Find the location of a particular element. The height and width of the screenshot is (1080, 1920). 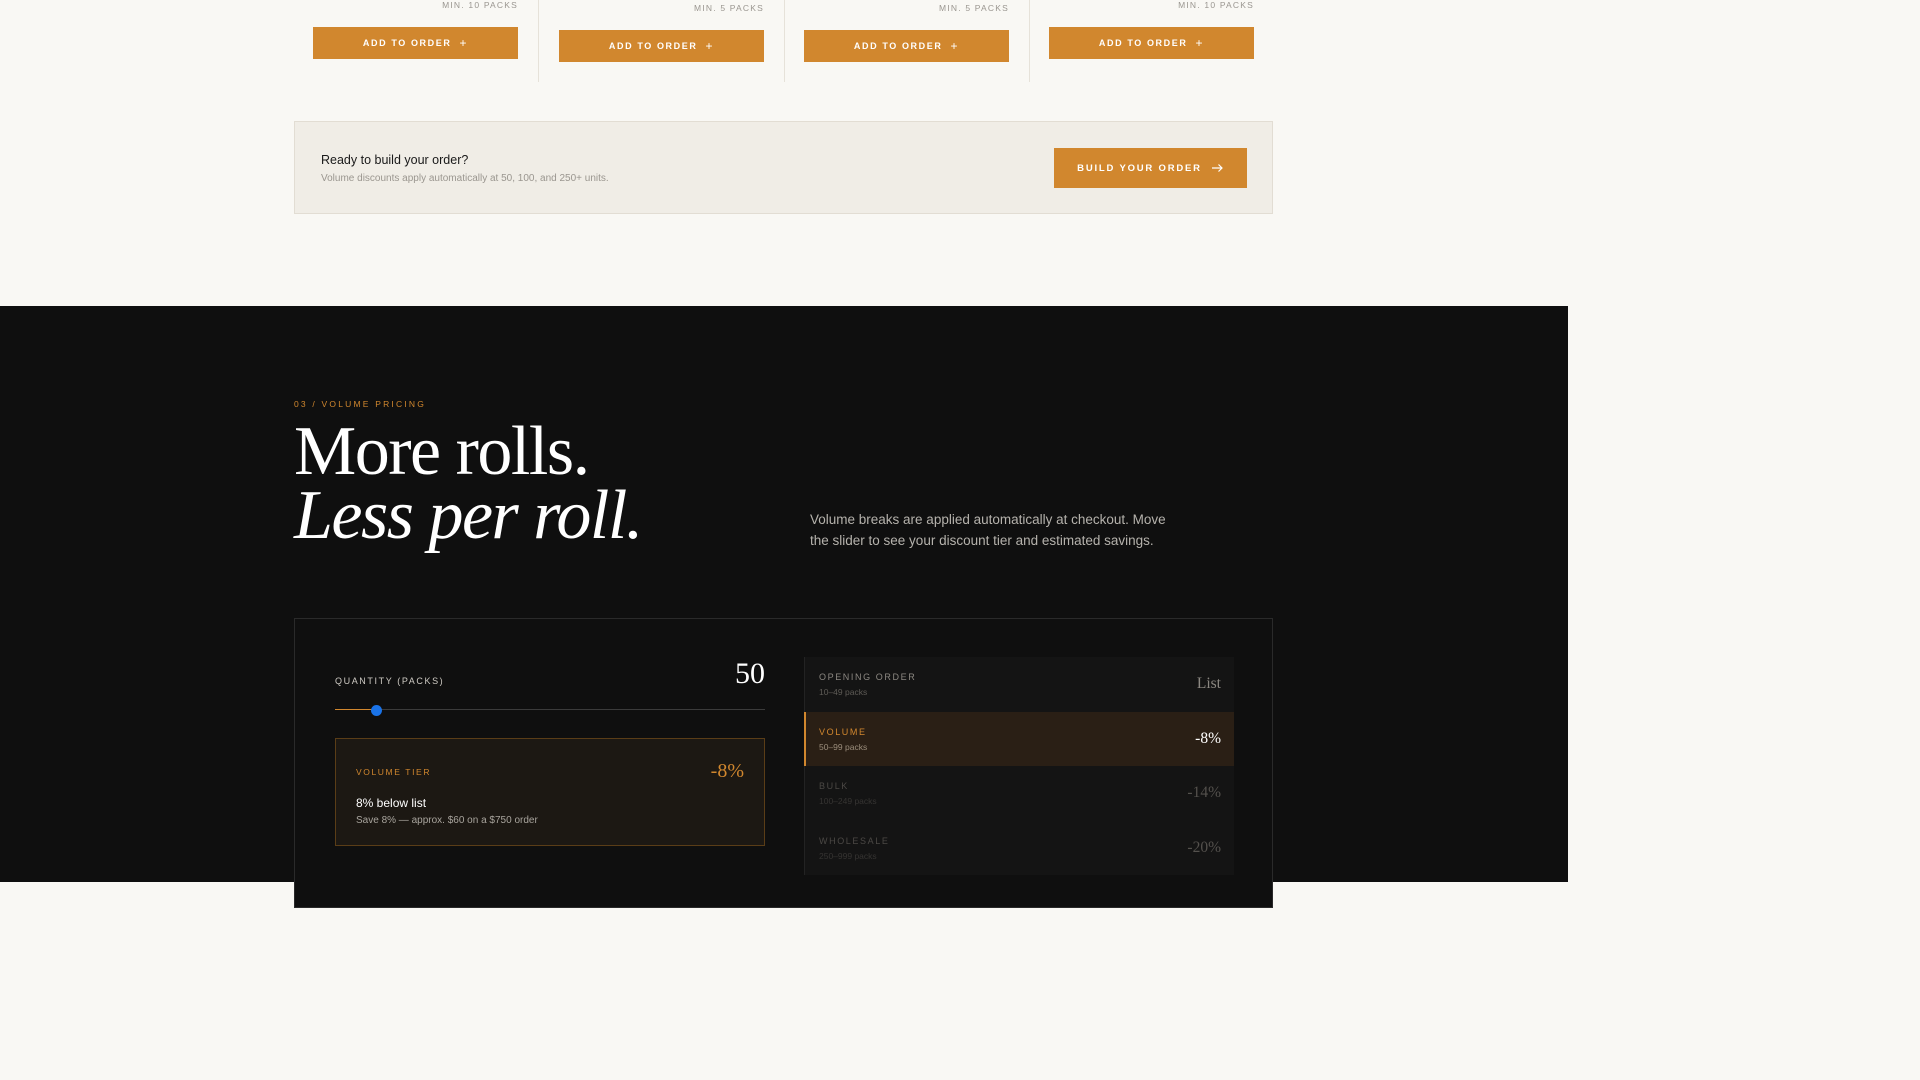

build-your-order-label: BUILD YOUR ORDER is located at coordinates (1139, 168).